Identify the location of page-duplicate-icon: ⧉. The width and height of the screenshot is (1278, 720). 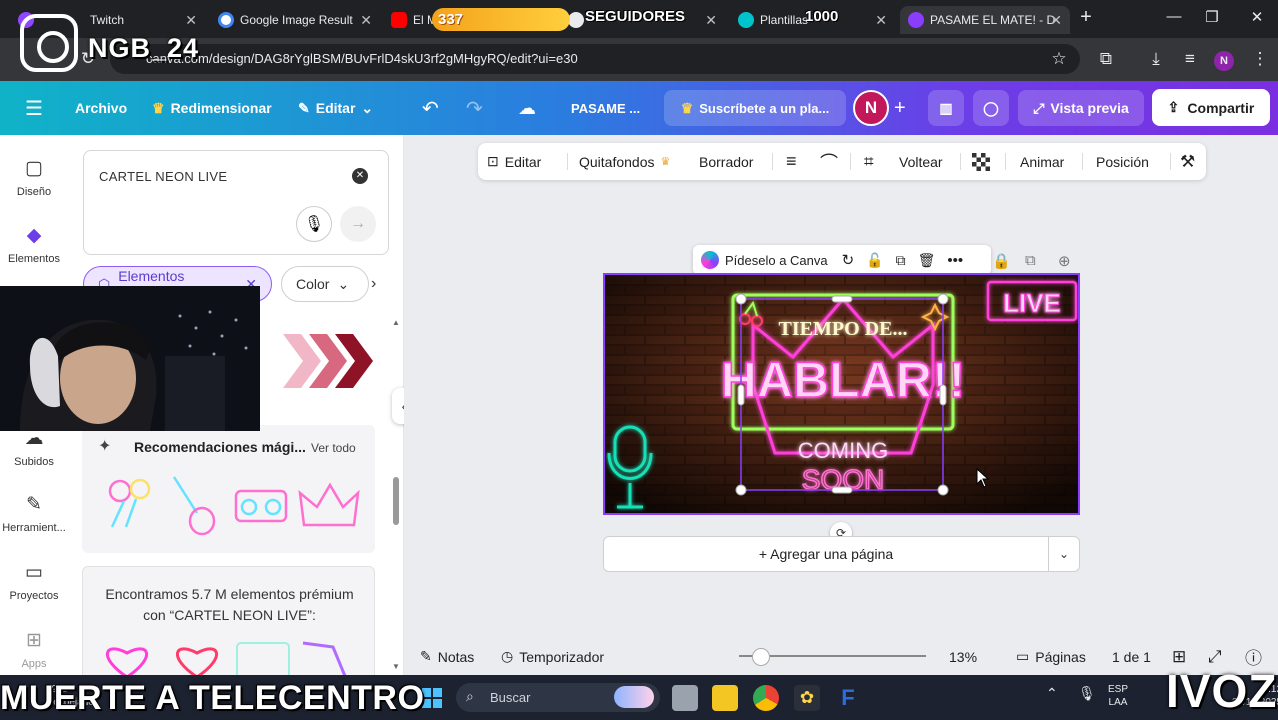
(1030, 260).